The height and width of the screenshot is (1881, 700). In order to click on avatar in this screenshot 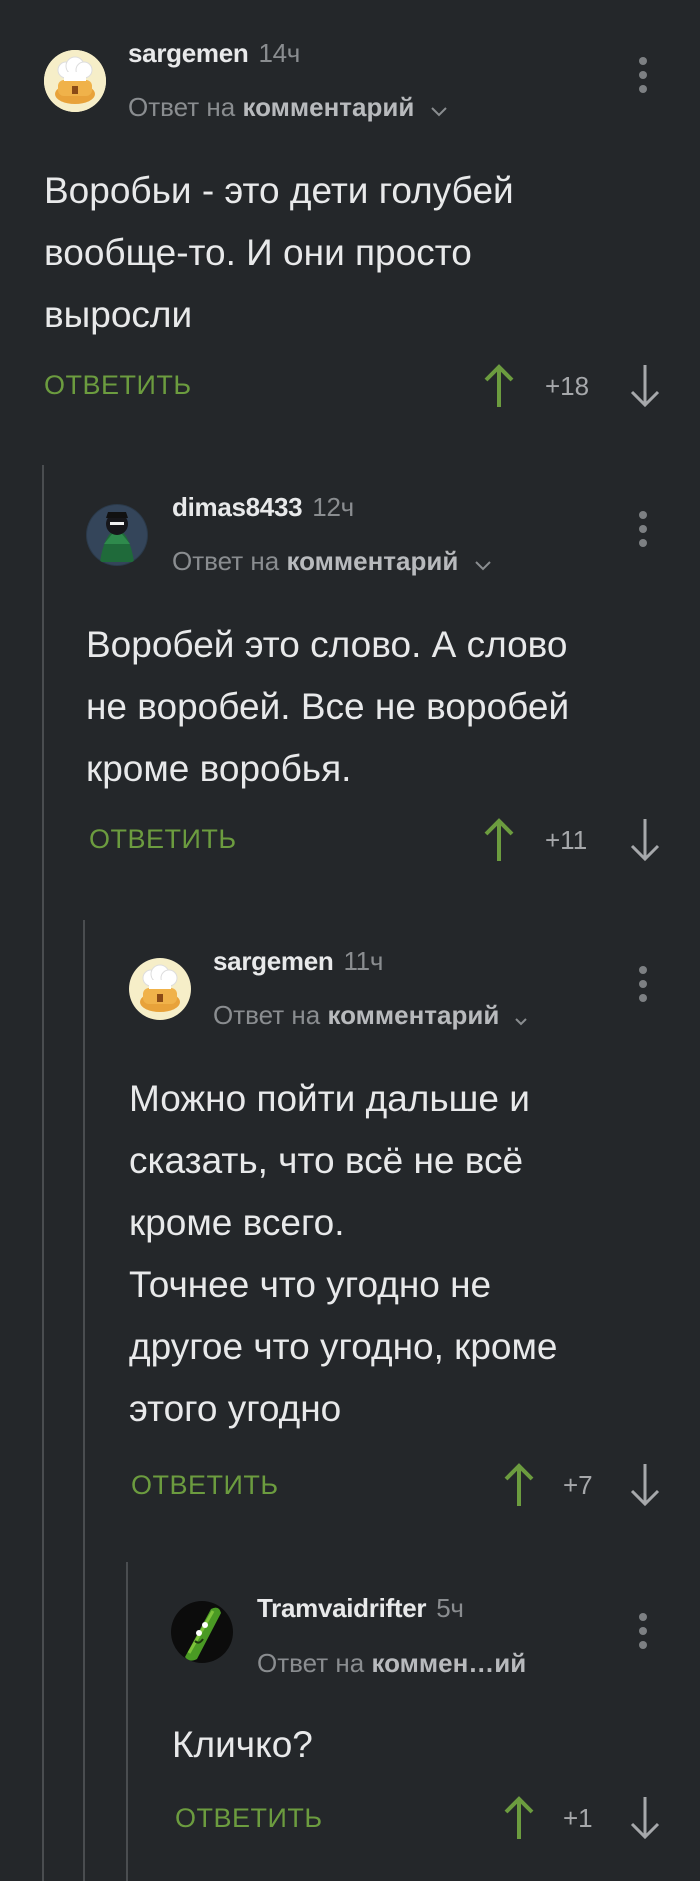, I will do `click(202, 1632)`.